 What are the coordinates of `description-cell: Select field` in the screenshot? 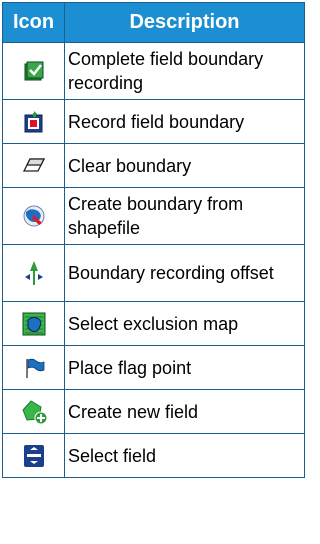 It's located at (184, 455).